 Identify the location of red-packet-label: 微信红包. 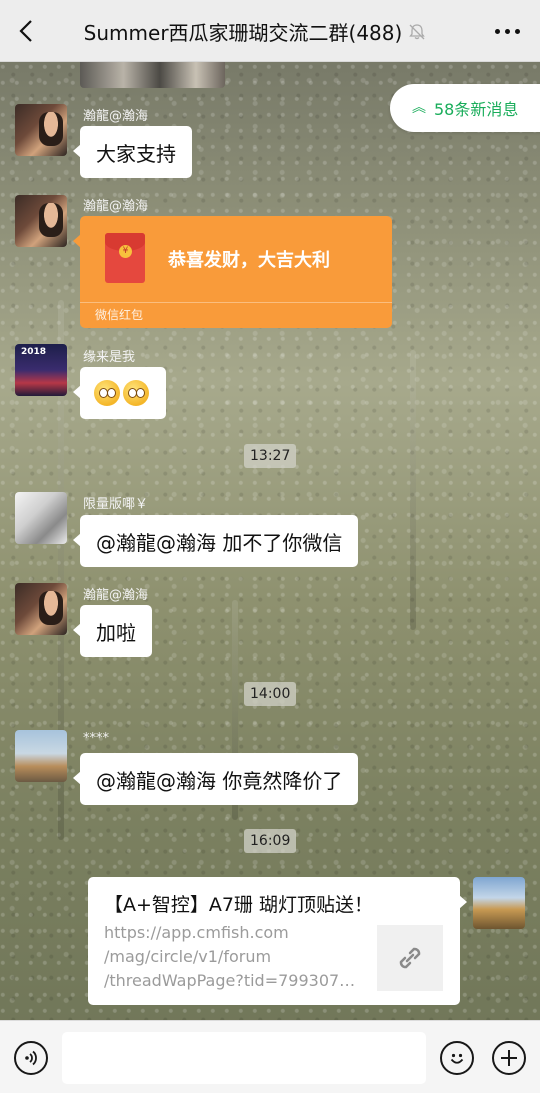
(119, 315).